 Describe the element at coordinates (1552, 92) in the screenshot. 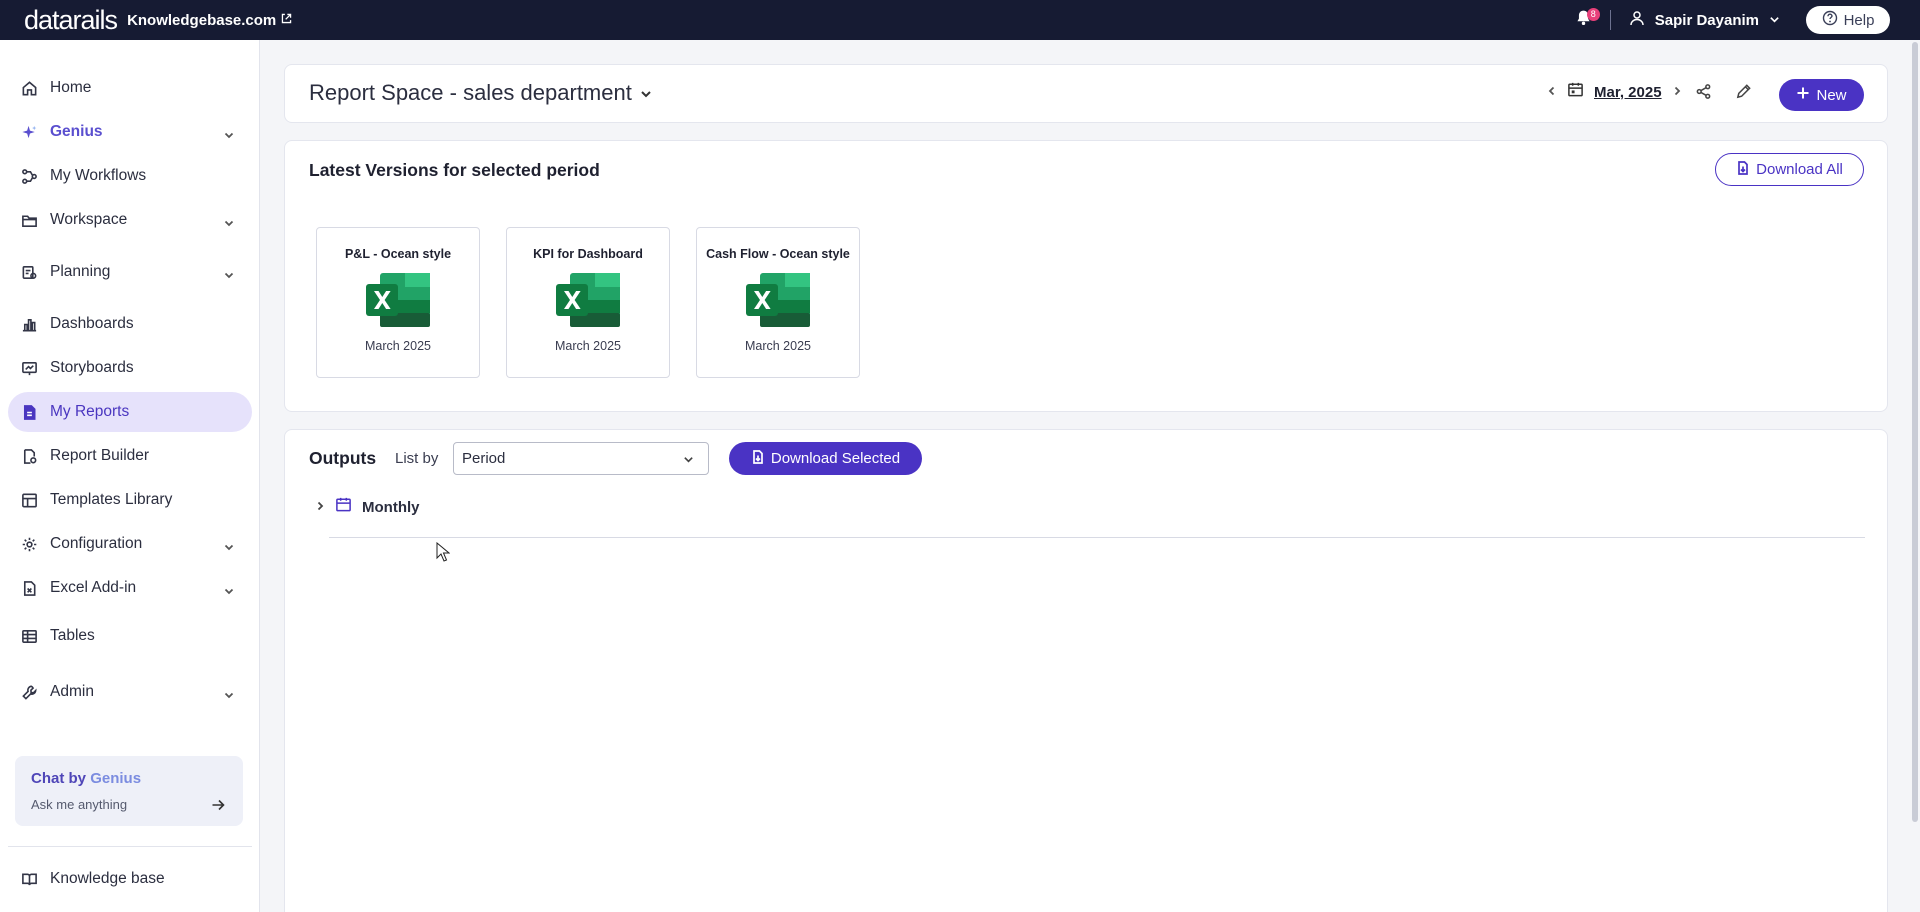

I see `chevron-left-icon` at that location.